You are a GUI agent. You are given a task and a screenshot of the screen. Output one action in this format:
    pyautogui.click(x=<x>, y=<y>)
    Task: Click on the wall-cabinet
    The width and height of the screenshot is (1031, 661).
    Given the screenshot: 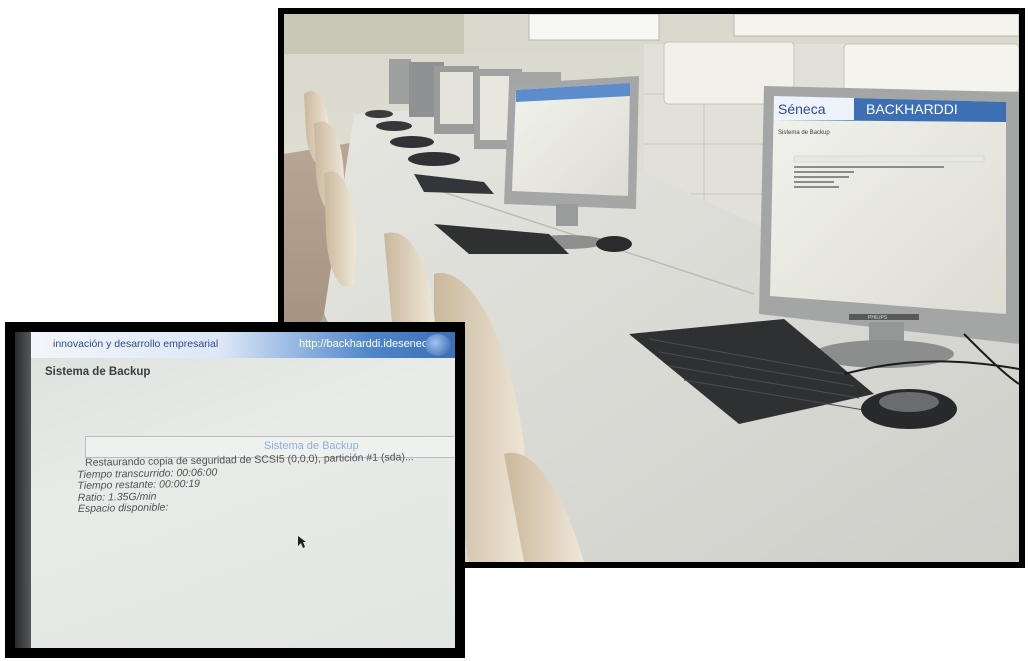 What is the action you would take?
    pyautogui.click(x=931, y=68)
    